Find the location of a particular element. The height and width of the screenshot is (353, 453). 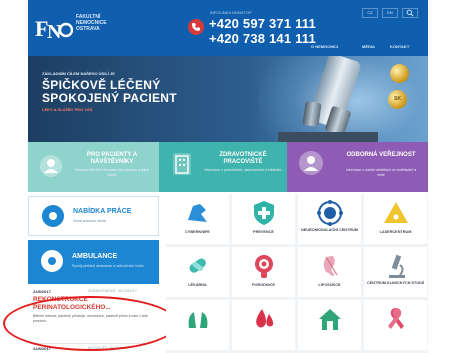

job-offers-subtitle: Volná pracovní místa is located at coordinates (89, 221).